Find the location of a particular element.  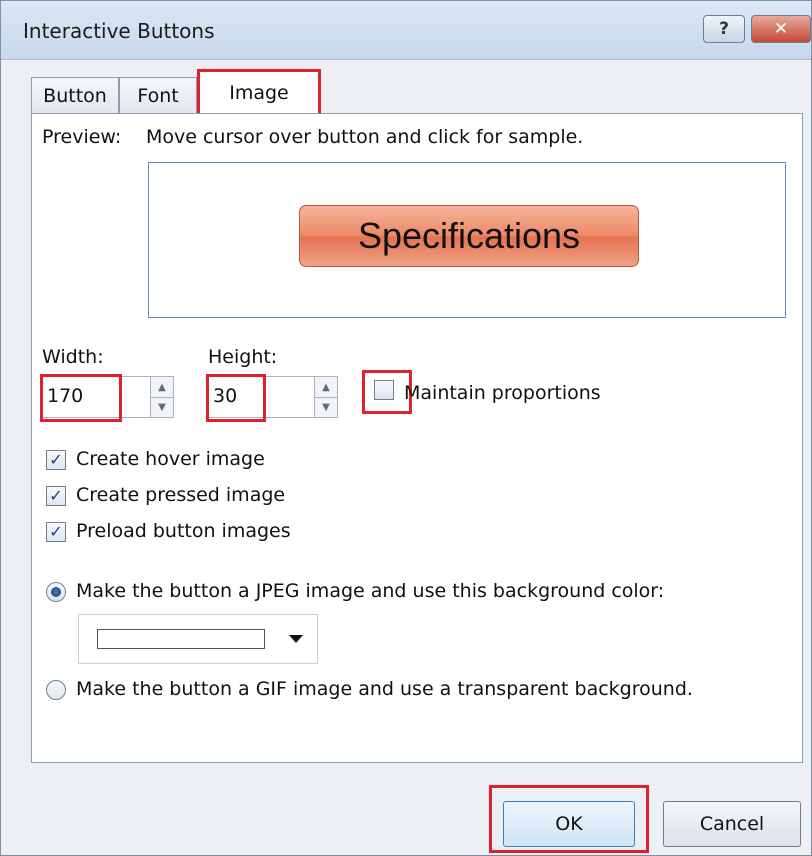

preview-area: Specifications is located at coordinates (467, 240).